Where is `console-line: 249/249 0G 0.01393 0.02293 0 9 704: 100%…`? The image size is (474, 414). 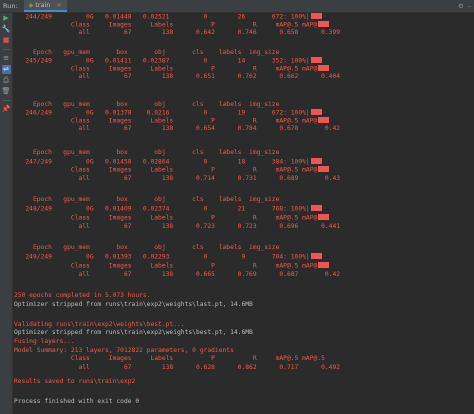 console-line: 249/249 0G 0.01393 0.02293 0 9 704: 100%… is located at coordinates (168, 257).